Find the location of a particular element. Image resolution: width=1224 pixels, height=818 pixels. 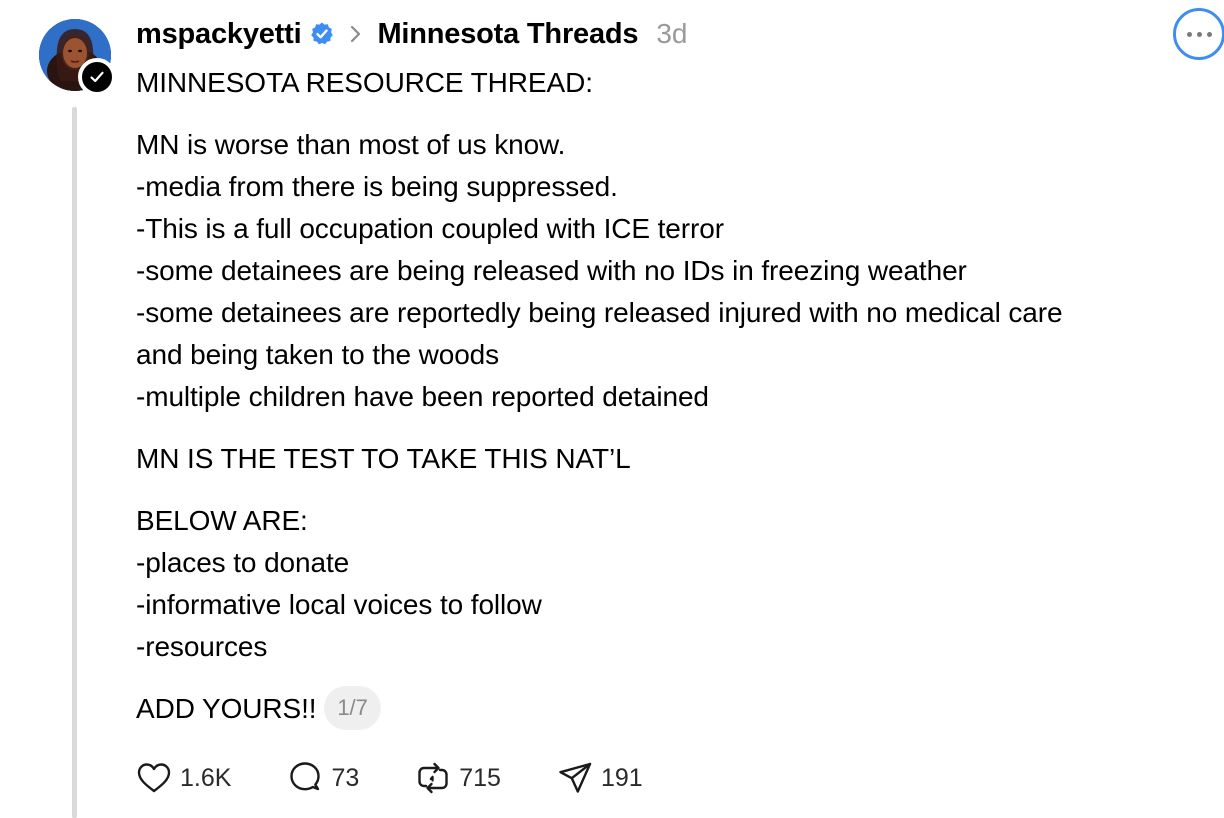

reply-button: 73 is located at coordinates (323, 778).